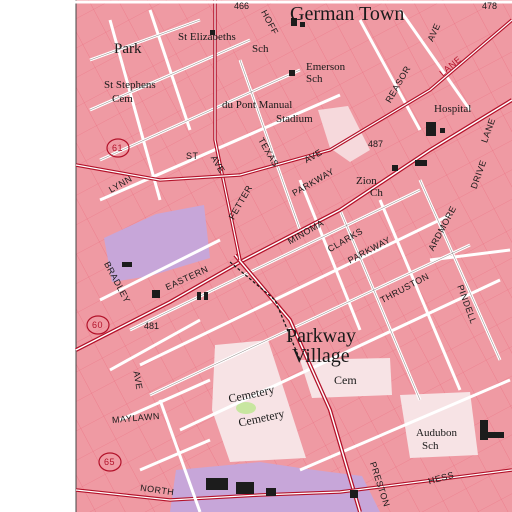 Image resolution: width=512 pixels, height=512 pixels. I want to click on place-park: Park, so click(128, 49).